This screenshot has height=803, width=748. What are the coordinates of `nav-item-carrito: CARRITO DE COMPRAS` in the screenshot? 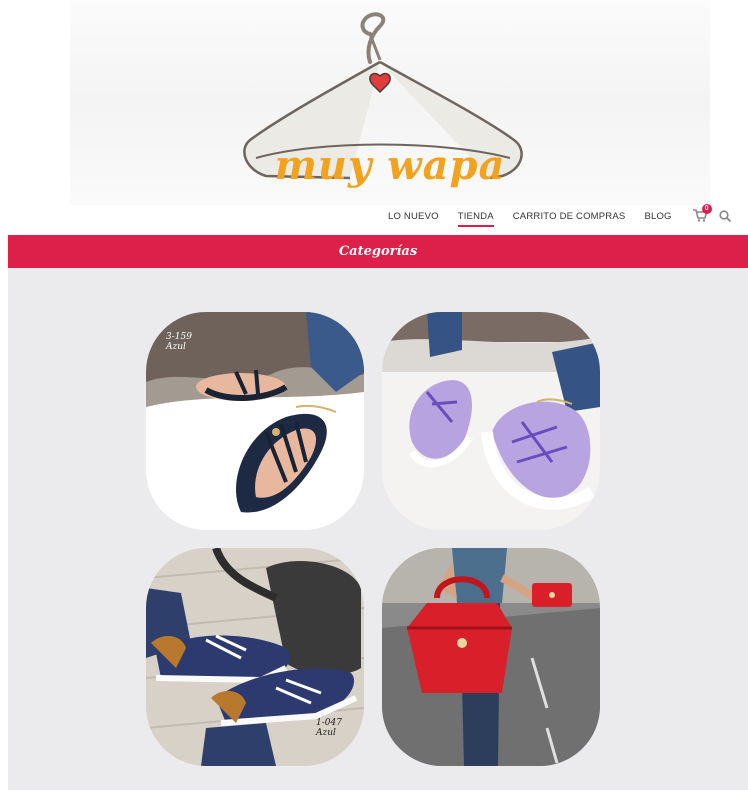 It's located at (569, 216).